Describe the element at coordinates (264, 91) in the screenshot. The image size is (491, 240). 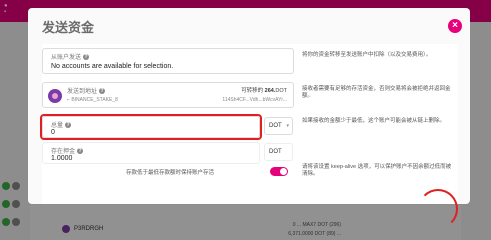
I see `transferable-balance: 可转移的 264.DOT` at that location.